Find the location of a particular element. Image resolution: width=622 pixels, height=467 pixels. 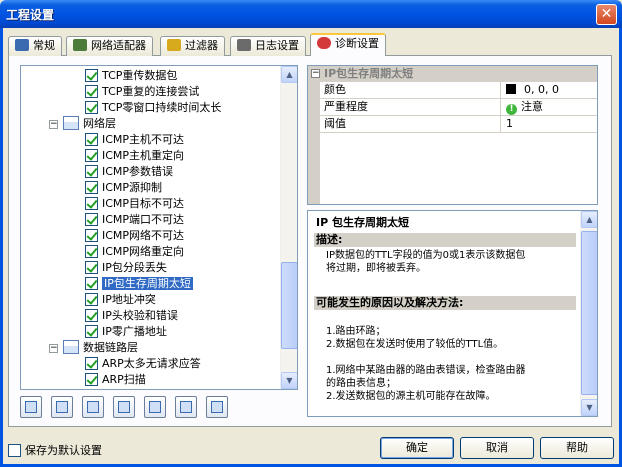

save-default-checkbox: 保存为默认设置 is located at coordinates (55, 450).